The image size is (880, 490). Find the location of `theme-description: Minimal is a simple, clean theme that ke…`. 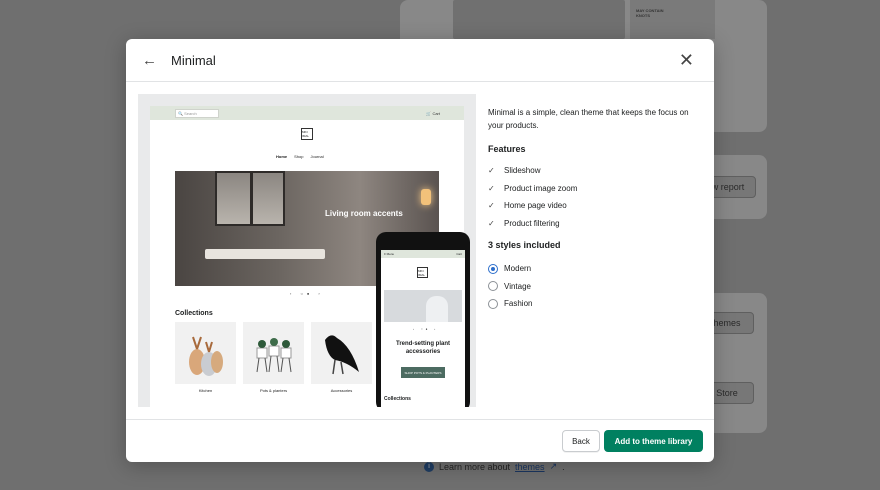

theme-description: Minimal is a simple, clean theme that ke… is located at coordinates (588, 119).